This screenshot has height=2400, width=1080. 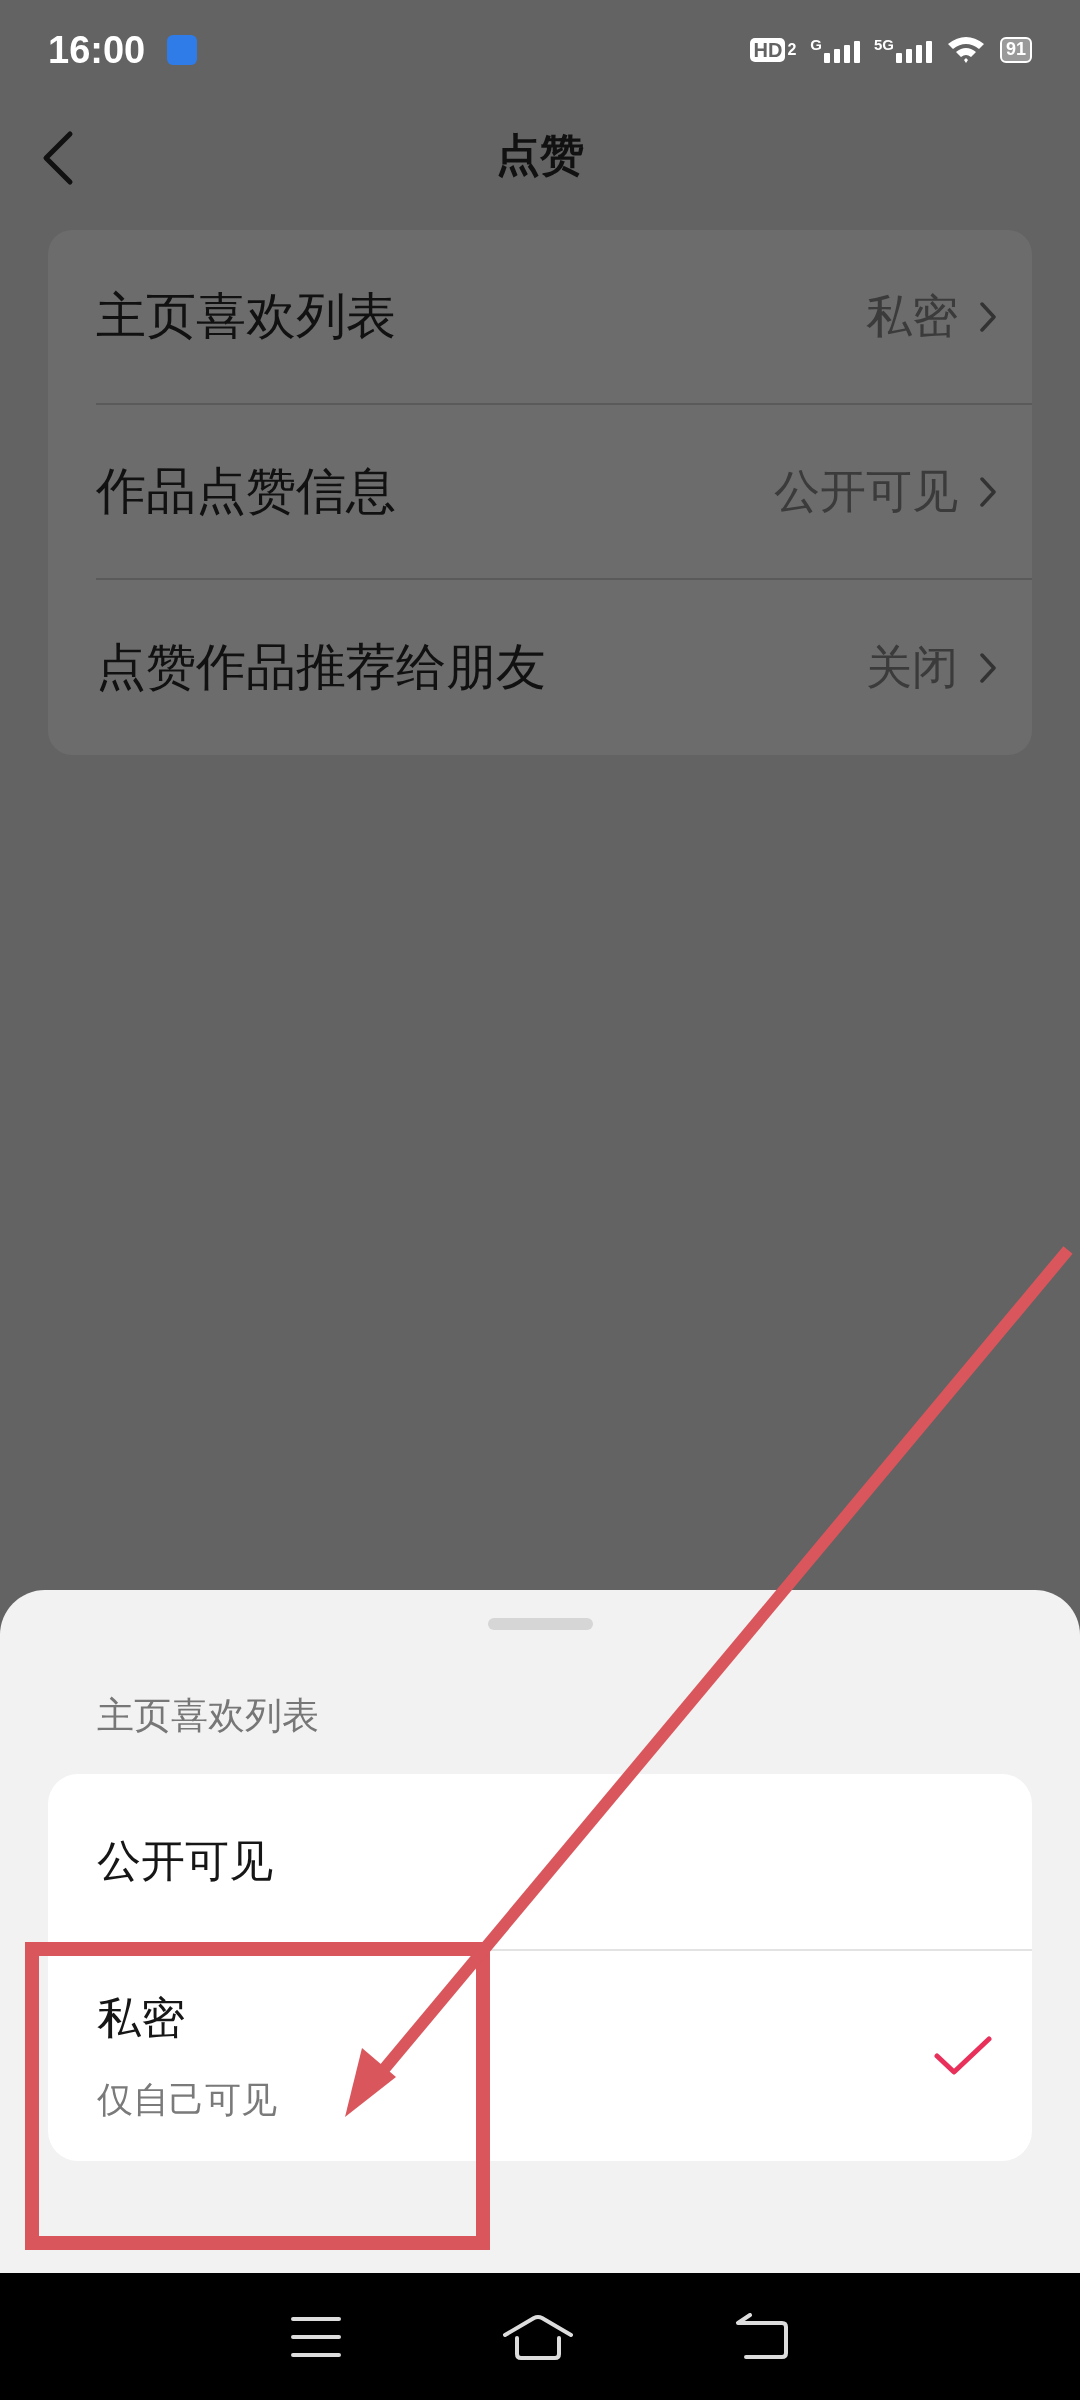 What do you see at coordinates (321, 667) in the screenshot?
I see `setting-label: 点赞作品推荐给朋友` at bounding box center [321, 667].